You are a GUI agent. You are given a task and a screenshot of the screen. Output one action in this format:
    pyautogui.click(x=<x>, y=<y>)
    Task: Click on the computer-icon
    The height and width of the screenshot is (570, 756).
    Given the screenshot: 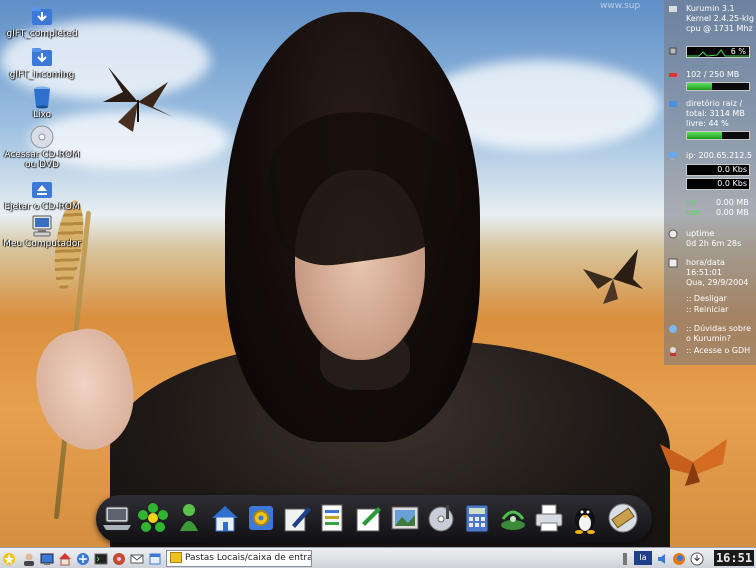 What is the action you would take?
    pyautogui.click(x=42, y=226)
    